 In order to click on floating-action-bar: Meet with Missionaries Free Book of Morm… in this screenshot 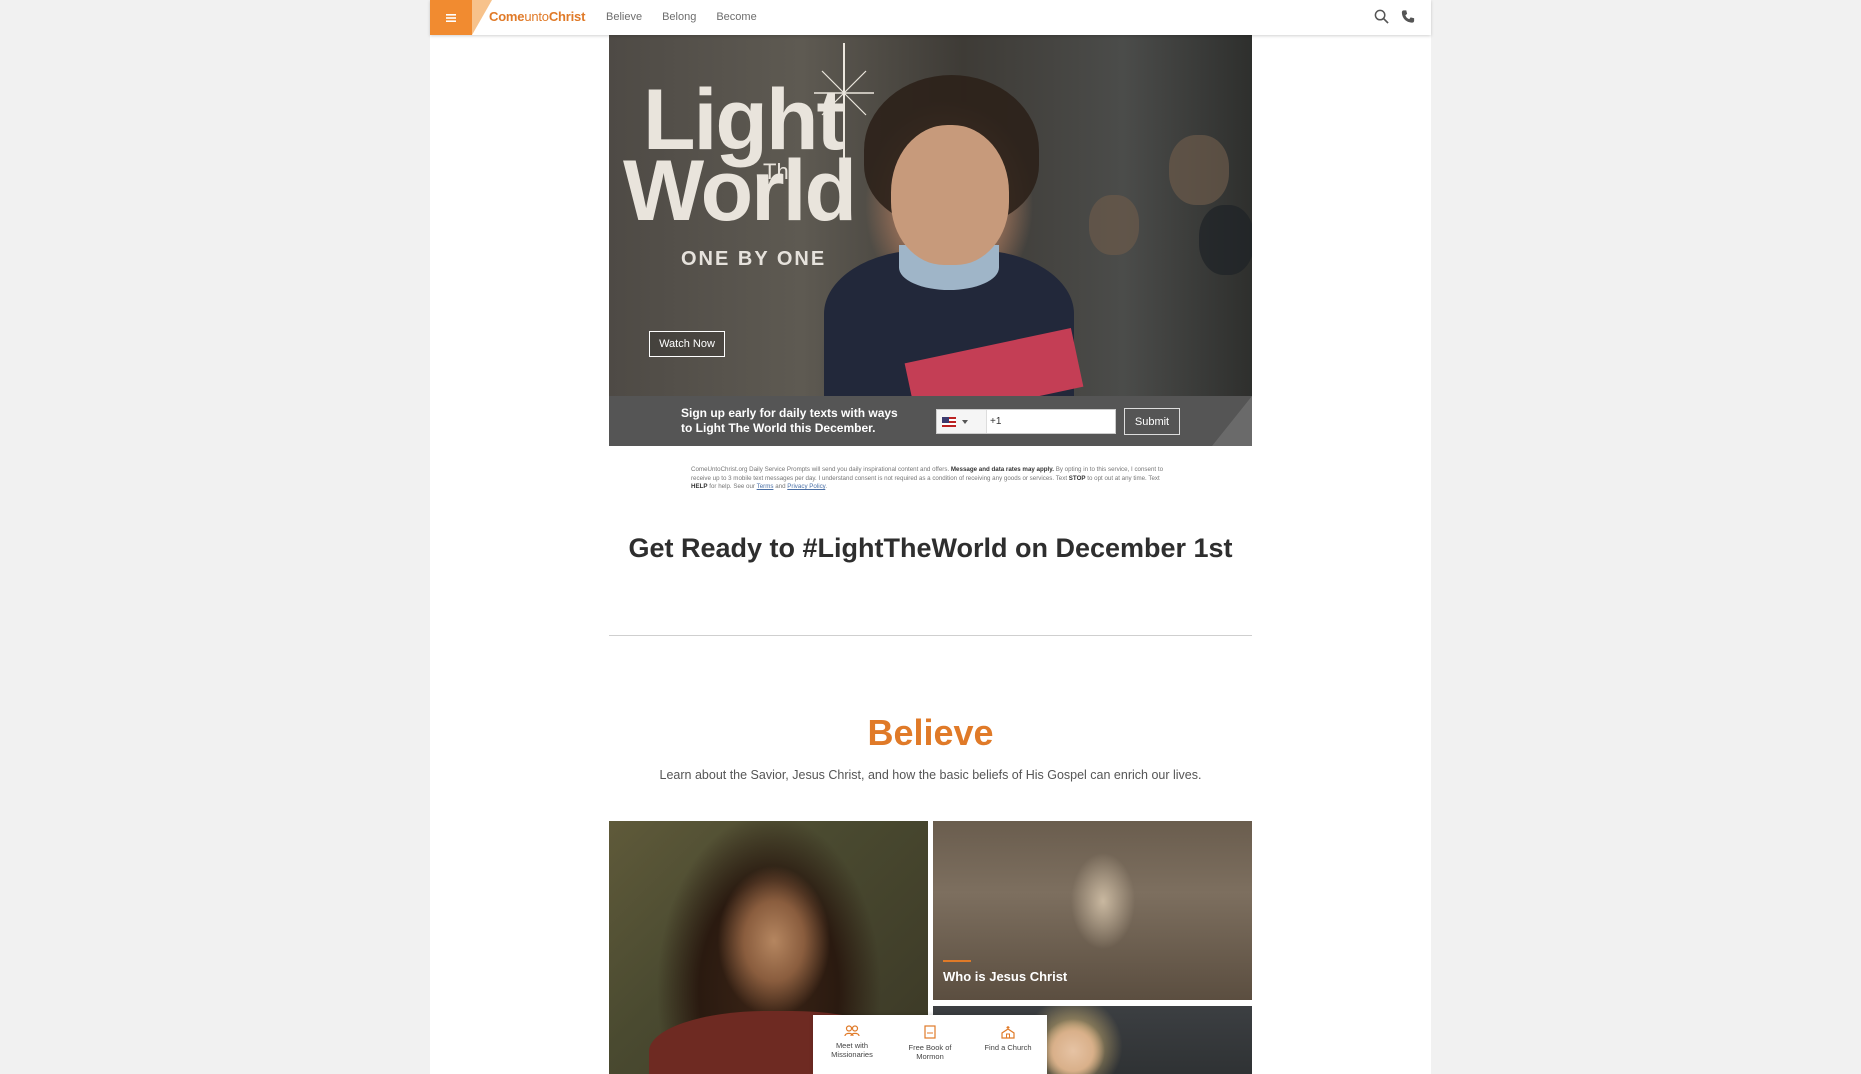, I will do `click(930, 1044)`.